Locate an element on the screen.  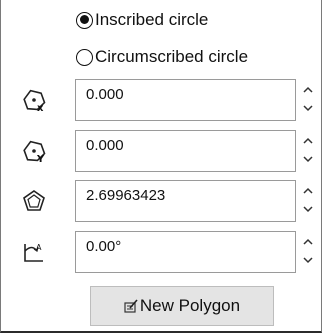
center-x-input is located at coordinates (185, 100).